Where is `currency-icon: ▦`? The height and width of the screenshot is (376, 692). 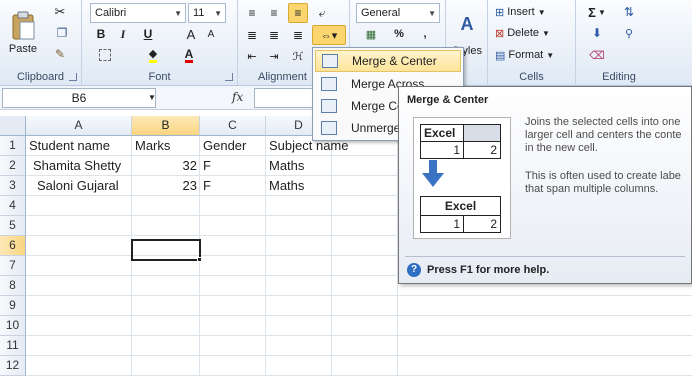 currency-icon: ▦ is located at coordinates (371, 34).